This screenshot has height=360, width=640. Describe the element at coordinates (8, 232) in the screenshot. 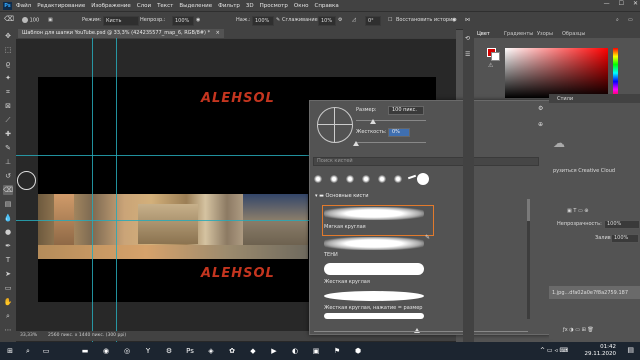

I see `dodge-tool-icon: ●` at that location.